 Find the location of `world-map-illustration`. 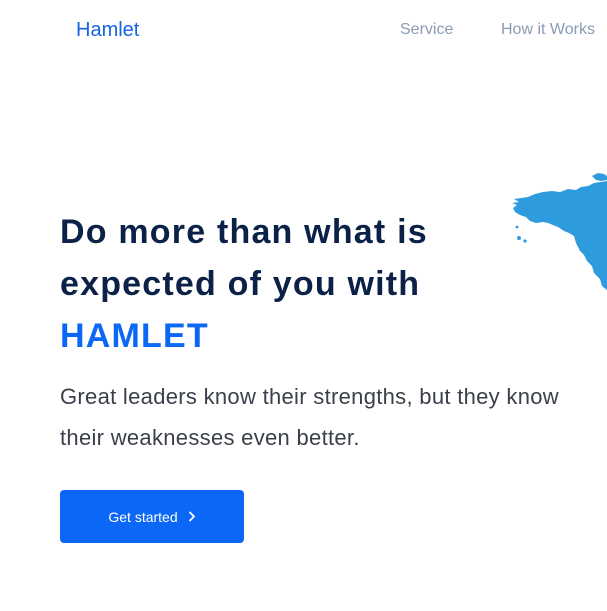

world-map-illustration is located at coordinates (559, 231).